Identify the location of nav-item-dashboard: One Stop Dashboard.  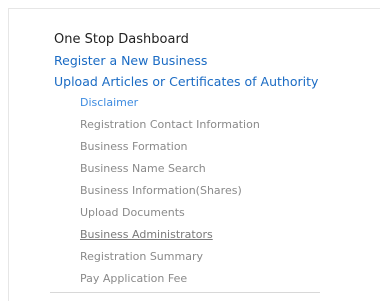
(186, 39).